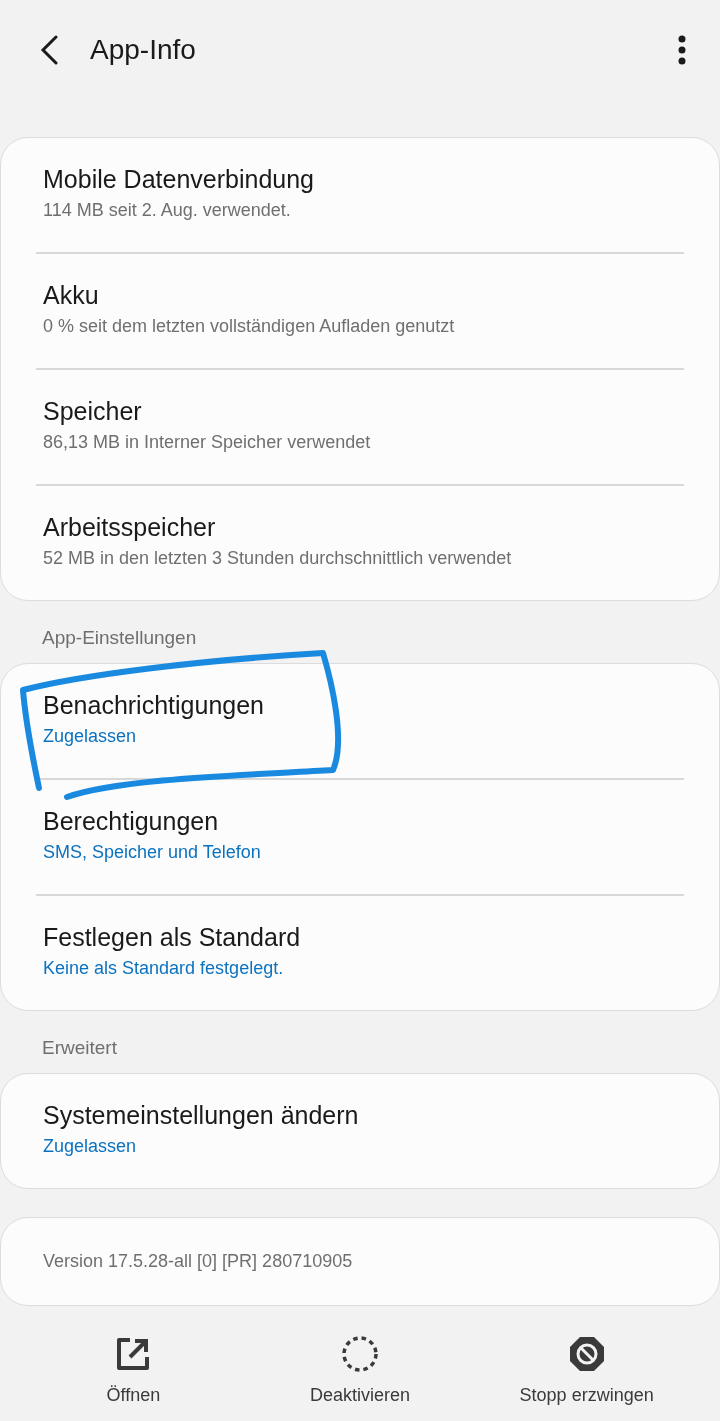 This screenshot has width=720, height=1421. What do you see at coordinates (119, 638) in the screenshot?
I see `section-header: App-Einstellungen` at bounding box center [119, 638].